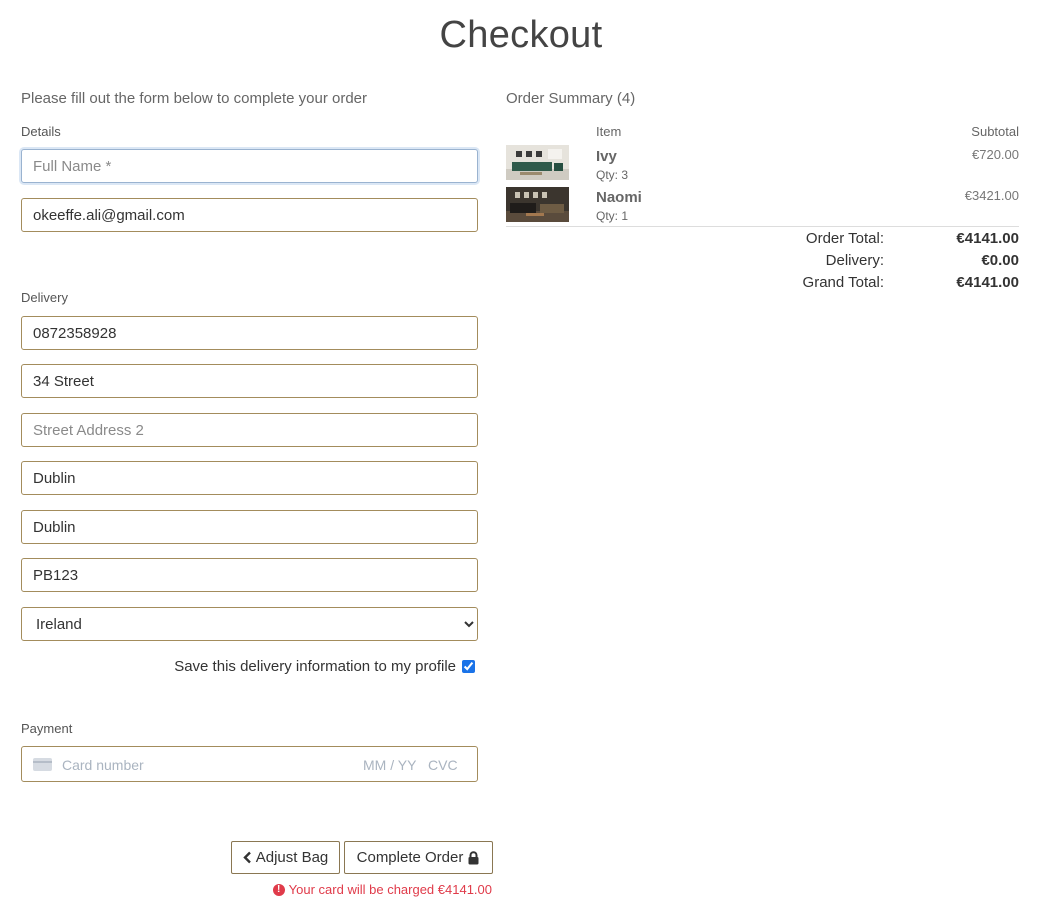 Image resolution: width=1042 pixels, height=914 pixels. I want to click on full-name-input, so click(249, 166).